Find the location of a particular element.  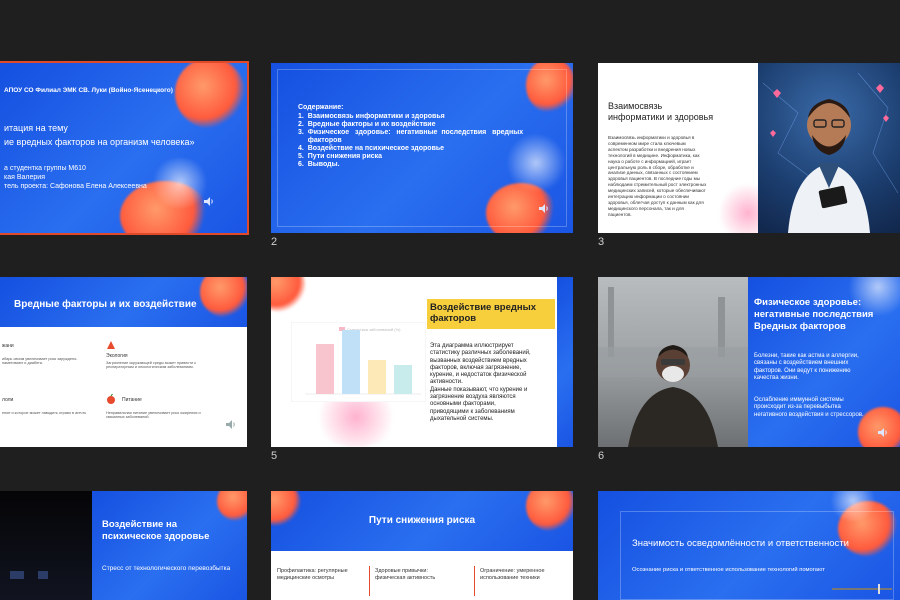

risk-column-text: Ограничение: умеренное is located at coordinates (512, 571).